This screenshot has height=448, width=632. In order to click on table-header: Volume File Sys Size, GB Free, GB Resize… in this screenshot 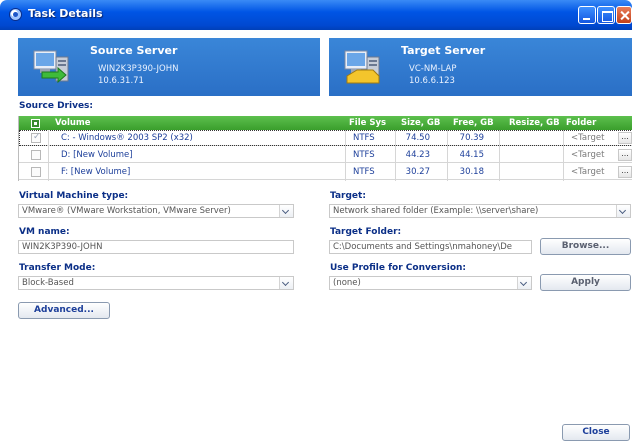, I will do `click(325, 123)`.